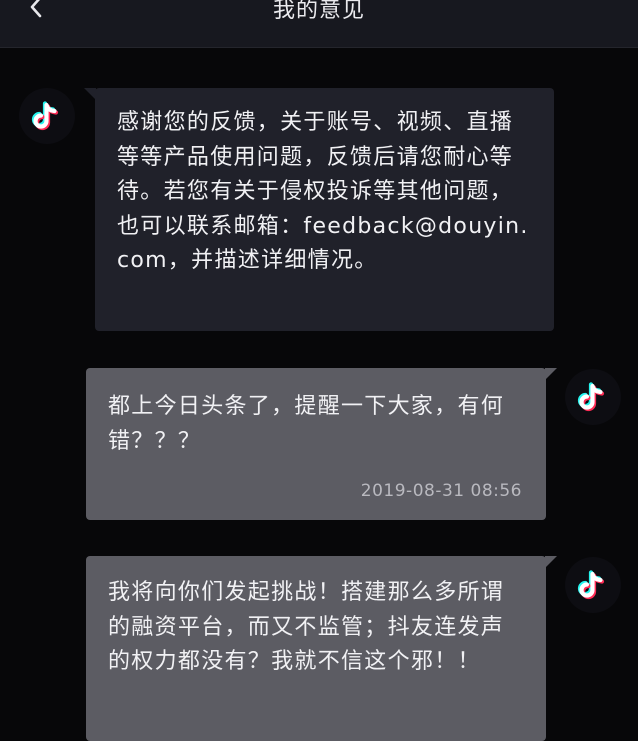 The width and height of the screenshot is (638, 741). What do you see at coordinates (306, 424) in the screenshot?
I see `message-text: 都上今日头条了，提醒一下大家，有何错？？？` at bounding box center [306, 424].